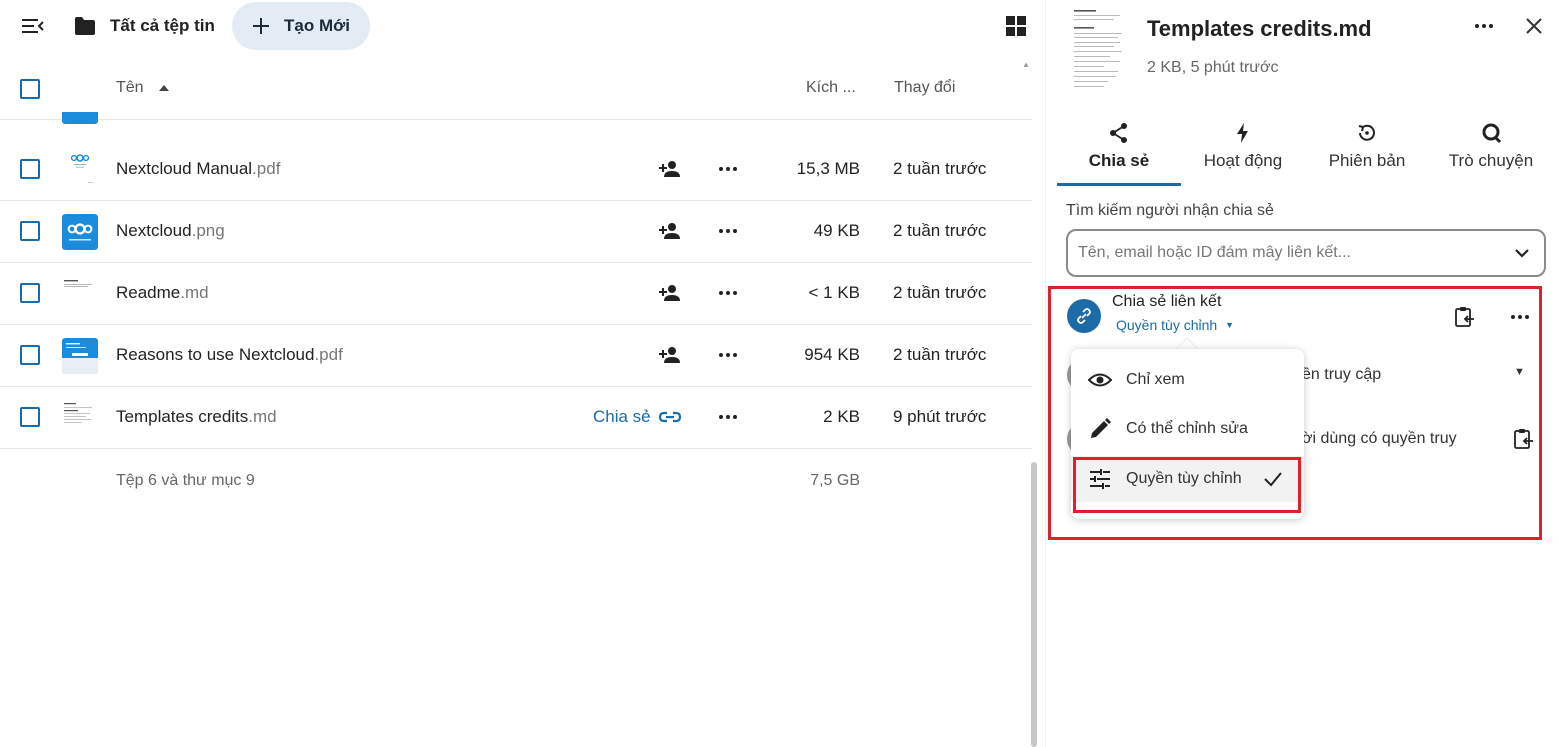 This screenshot has width=1558, height=747. I want to click on lightning-icon, so click(1242, 133).